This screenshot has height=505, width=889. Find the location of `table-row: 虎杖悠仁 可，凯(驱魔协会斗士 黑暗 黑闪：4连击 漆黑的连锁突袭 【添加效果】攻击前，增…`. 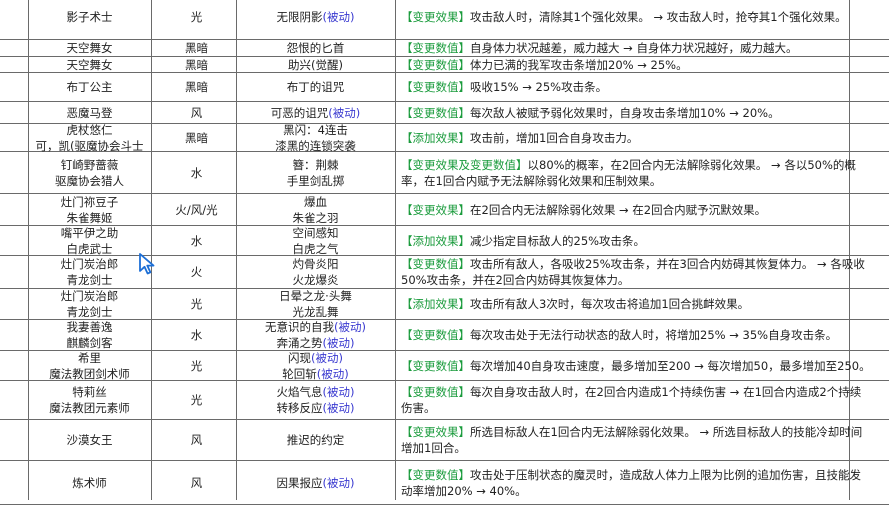

table-row: 虎杖悠仁 可，凯(驱魔协会斗士 黑暗 黑闪：4连击 漆黑的连锁突袭 【添加效果】攻击前，增… is located at coordinates (444, 137).